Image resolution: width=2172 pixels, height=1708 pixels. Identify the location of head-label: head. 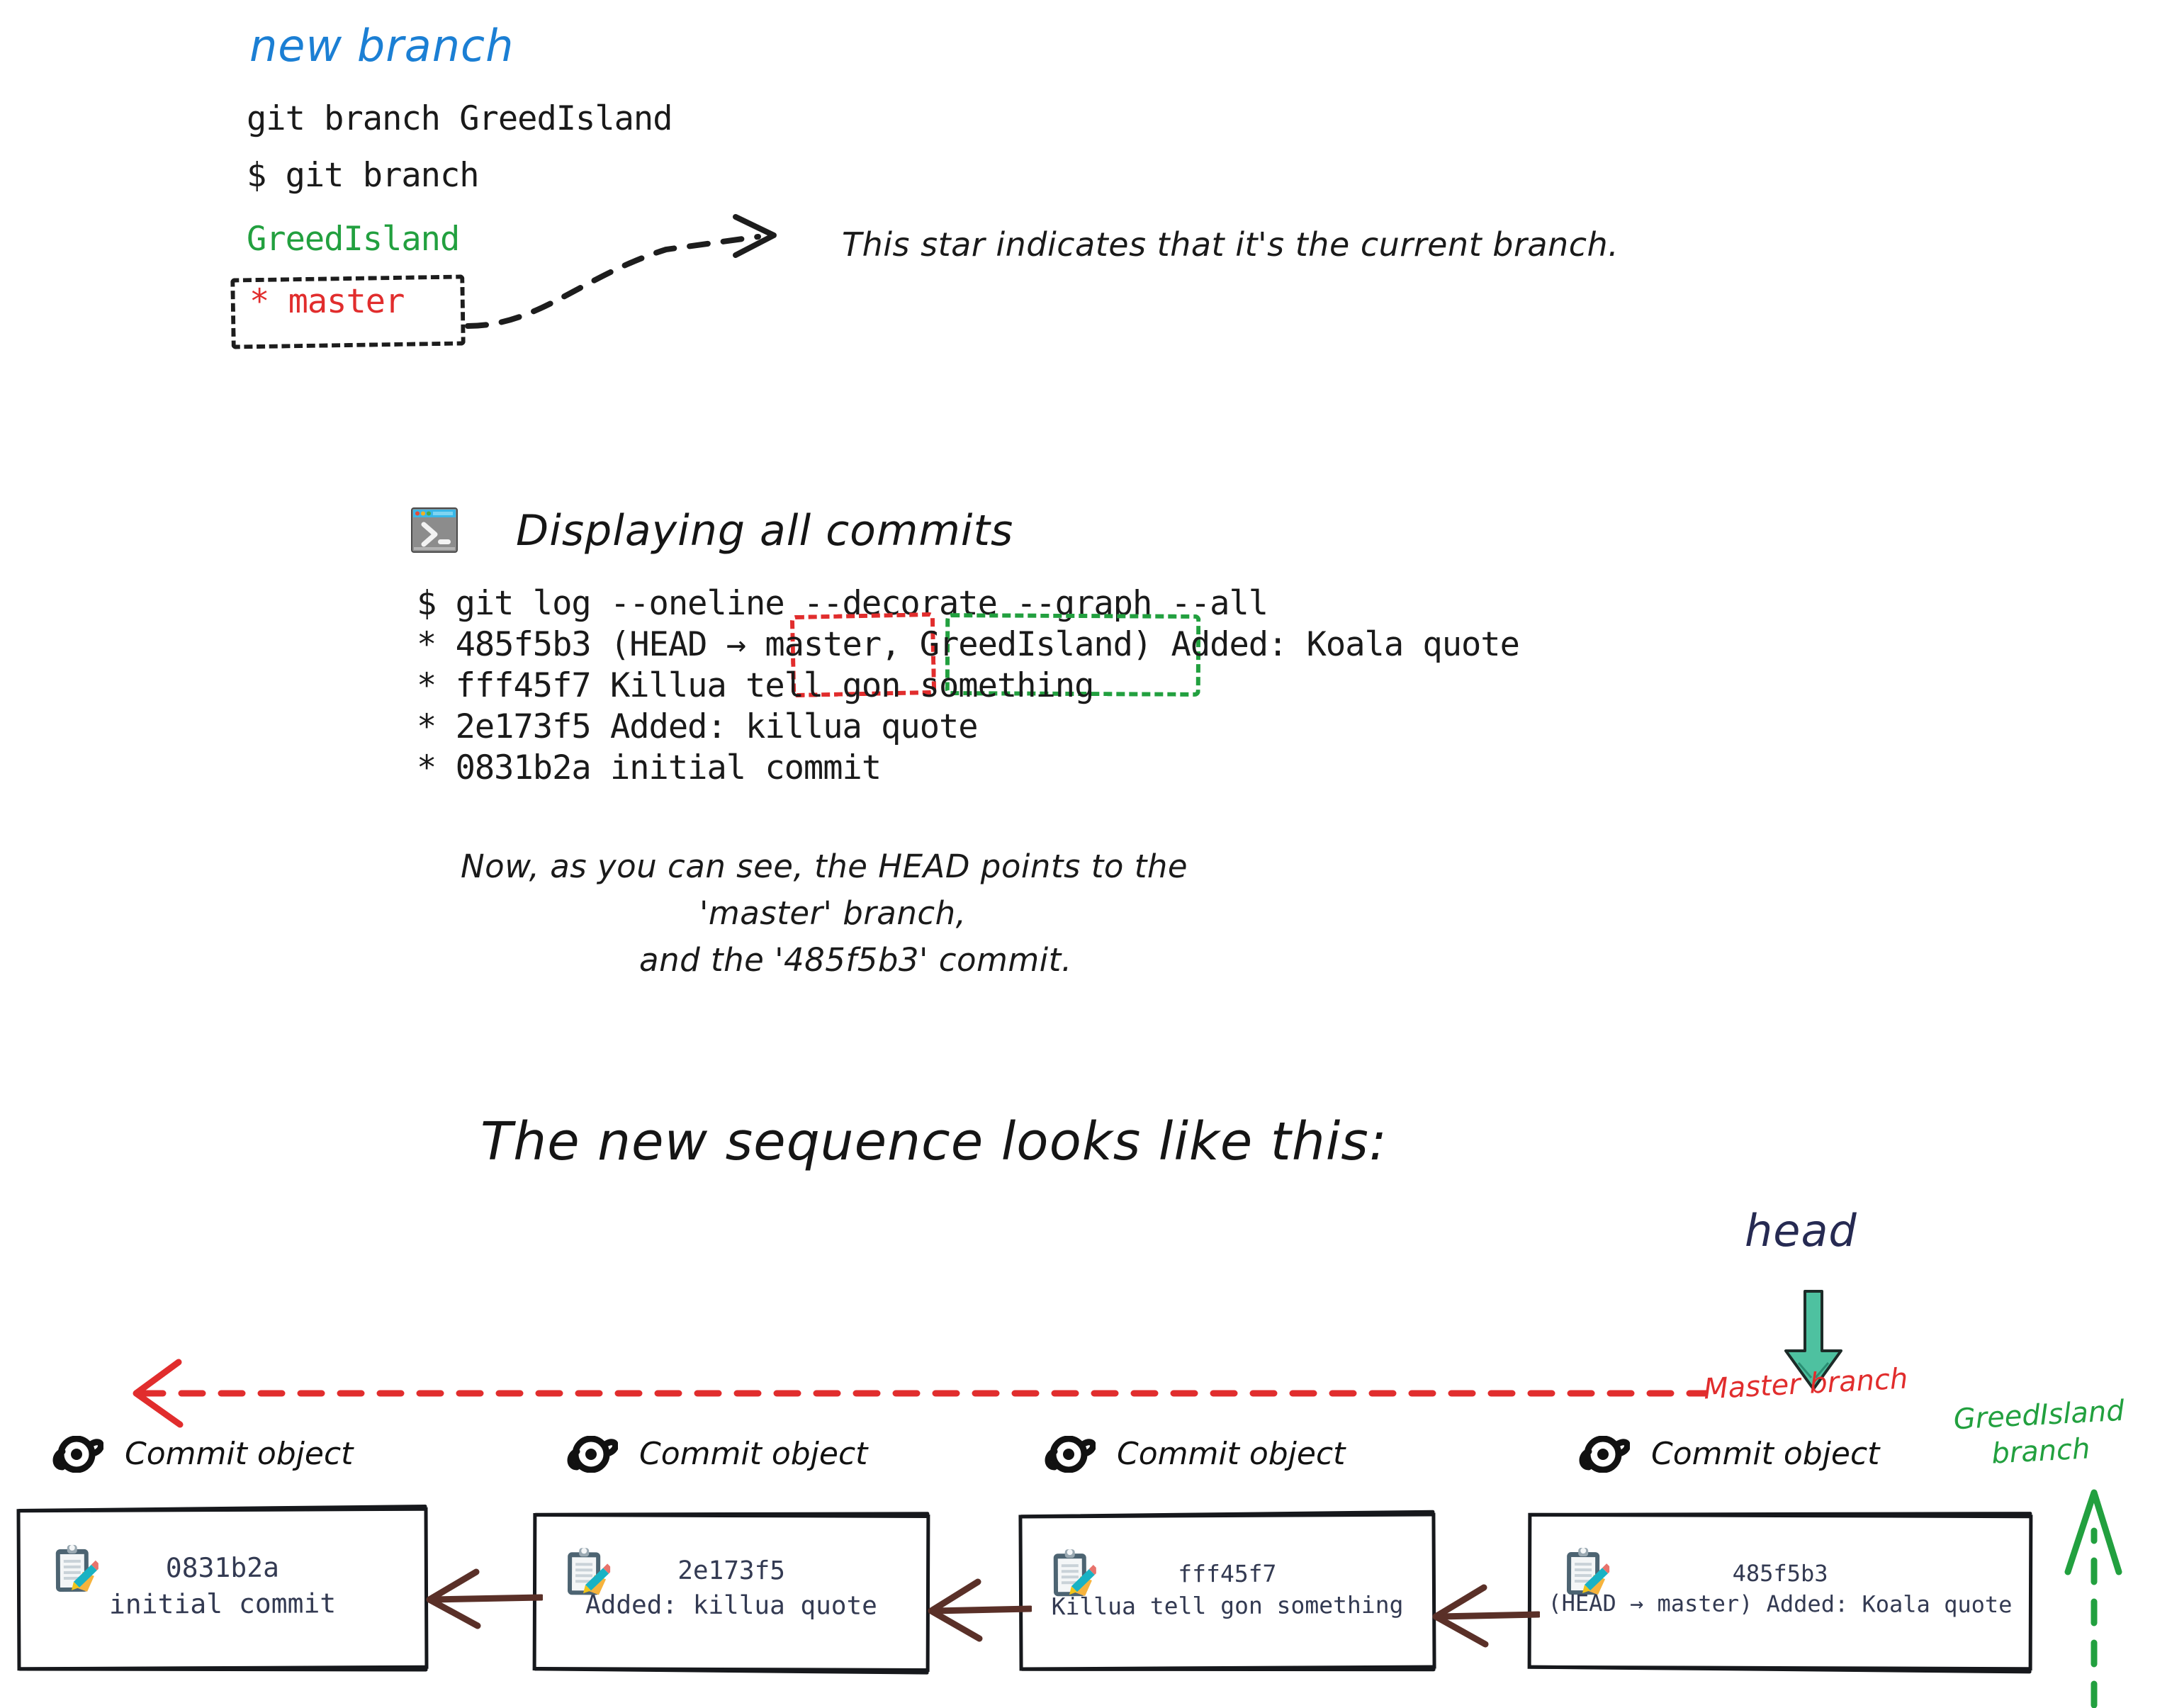
(1801, 1231).